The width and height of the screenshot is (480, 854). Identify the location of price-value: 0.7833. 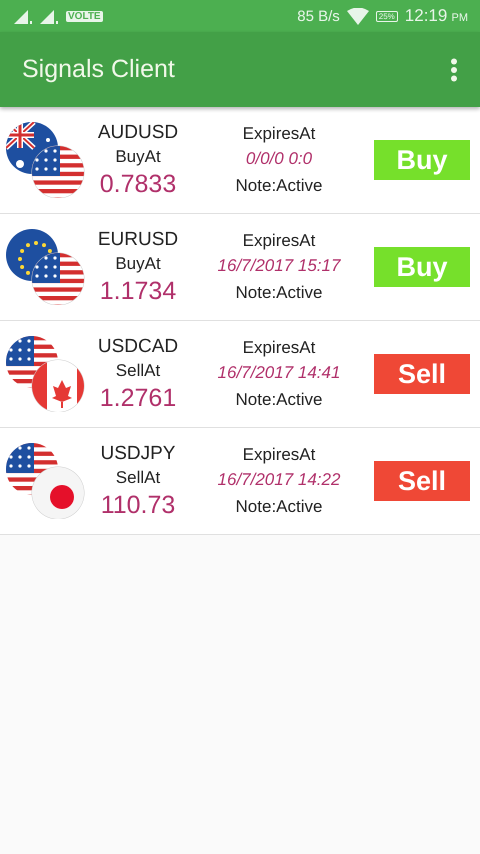
(138, 184).